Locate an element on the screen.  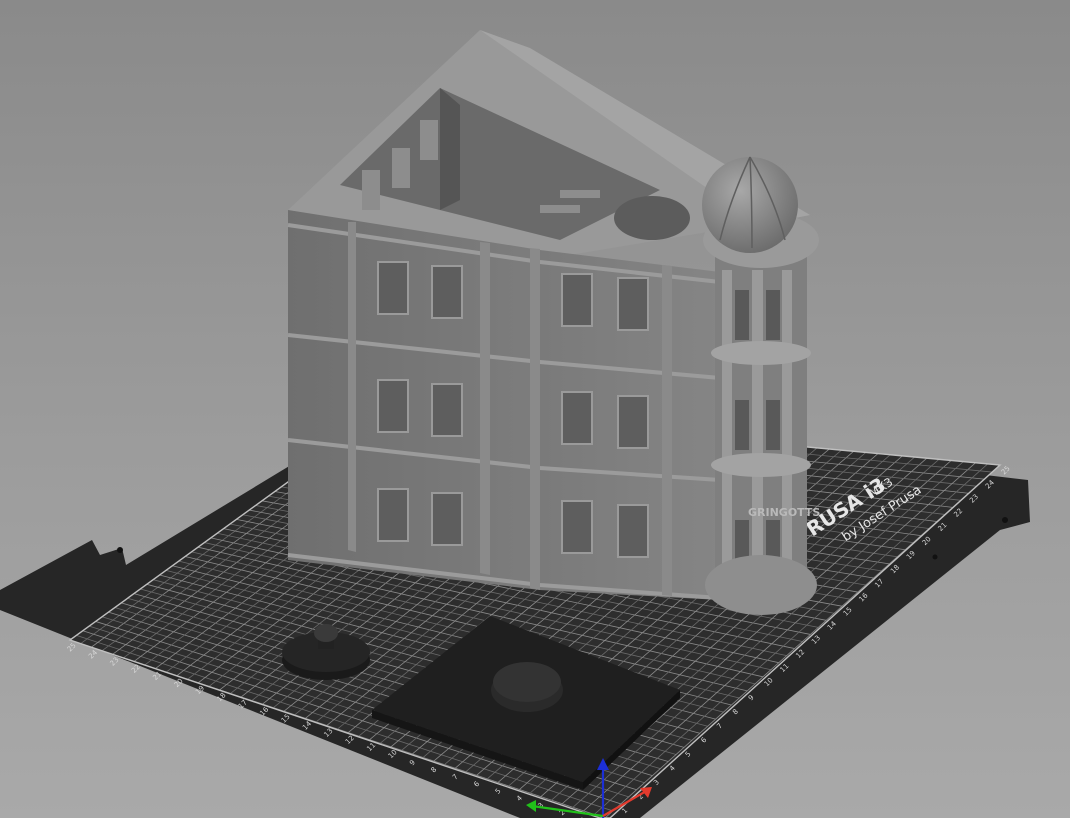
building-sign: GRINGOTTS is located at coordinates (784, 512).